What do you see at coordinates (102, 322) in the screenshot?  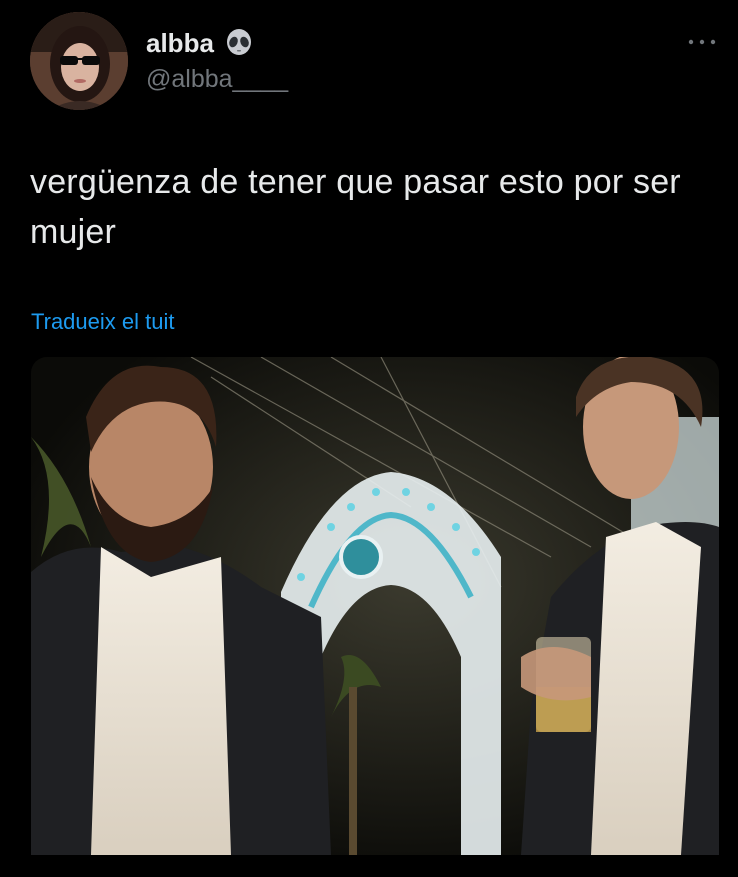 I see `translate-tweet-link: Tradueix el tuit` at bounding box center [102, 322].